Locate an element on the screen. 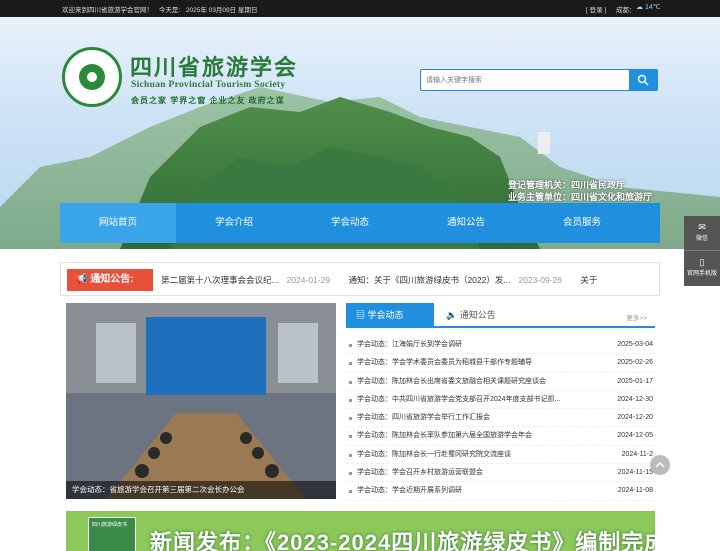 The width and height of the screenshot is (720, 551). welcome-message: 欢迎来到四川省旅游学会官网！ is located at coordinates (107, 10).